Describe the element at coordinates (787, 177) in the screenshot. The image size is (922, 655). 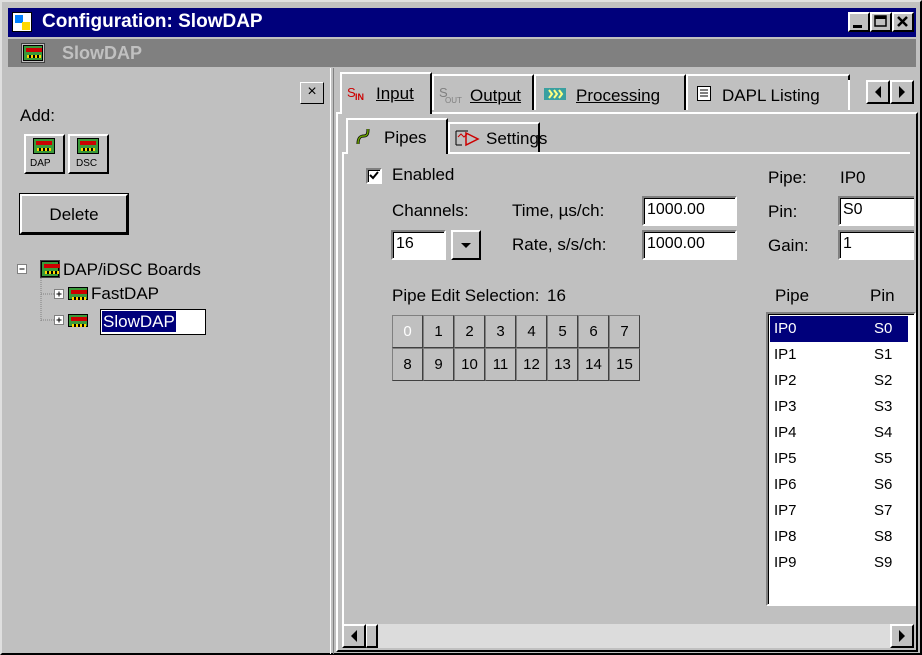
I see `pipe-label: Pipe:` at that location.